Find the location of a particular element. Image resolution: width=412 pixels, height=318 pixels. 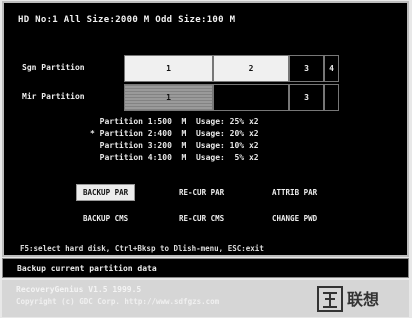

legend-logo-icon: 联想 is located at coordinates (348, 299).